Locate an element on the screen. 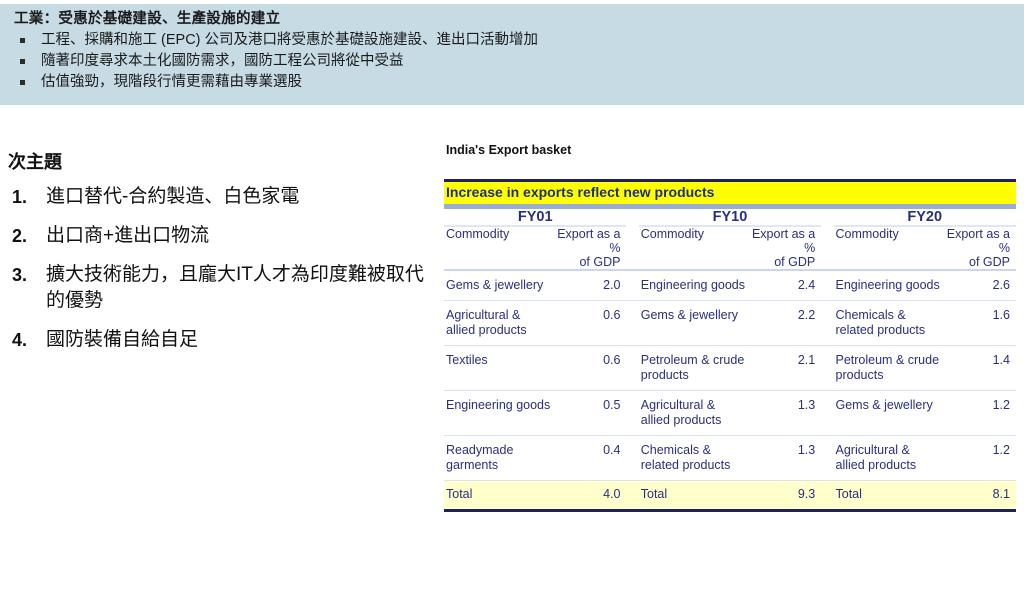 Image resolution: width=1024 pixels, height=612 pixels. banner-bullet-text: 工程、採購和施工 (EPC) 公司及港口將受惠於基礎設施建設、進出口活動增加 is located at coordinates (290, 40).